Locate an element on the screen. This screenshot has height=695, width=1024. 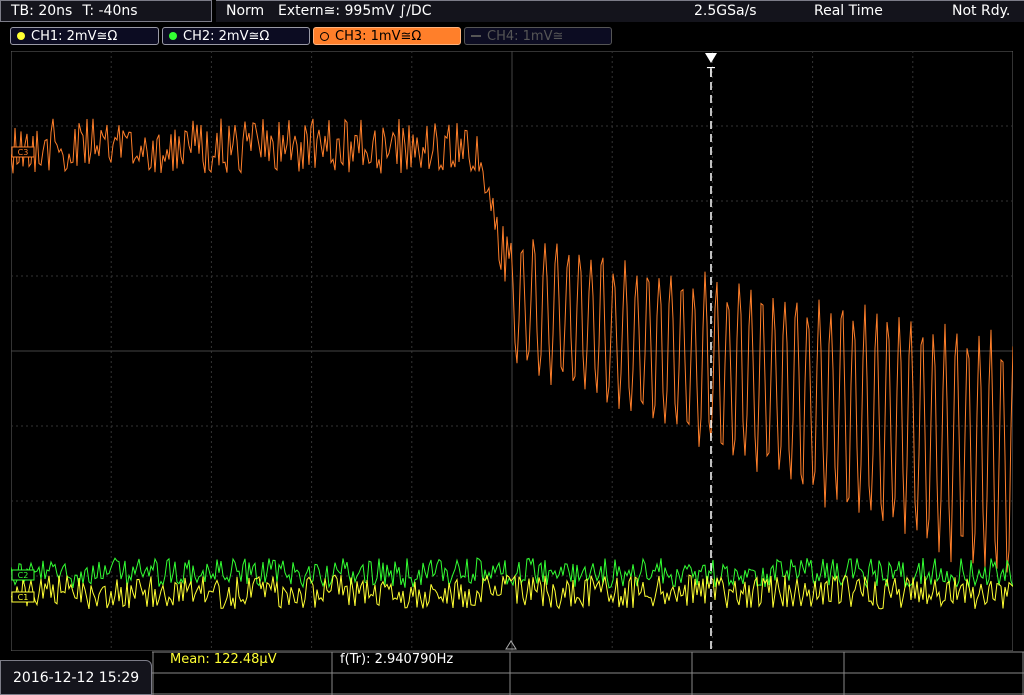
acquisition-mode-label: Real Time is located at coordinates (848, 11).